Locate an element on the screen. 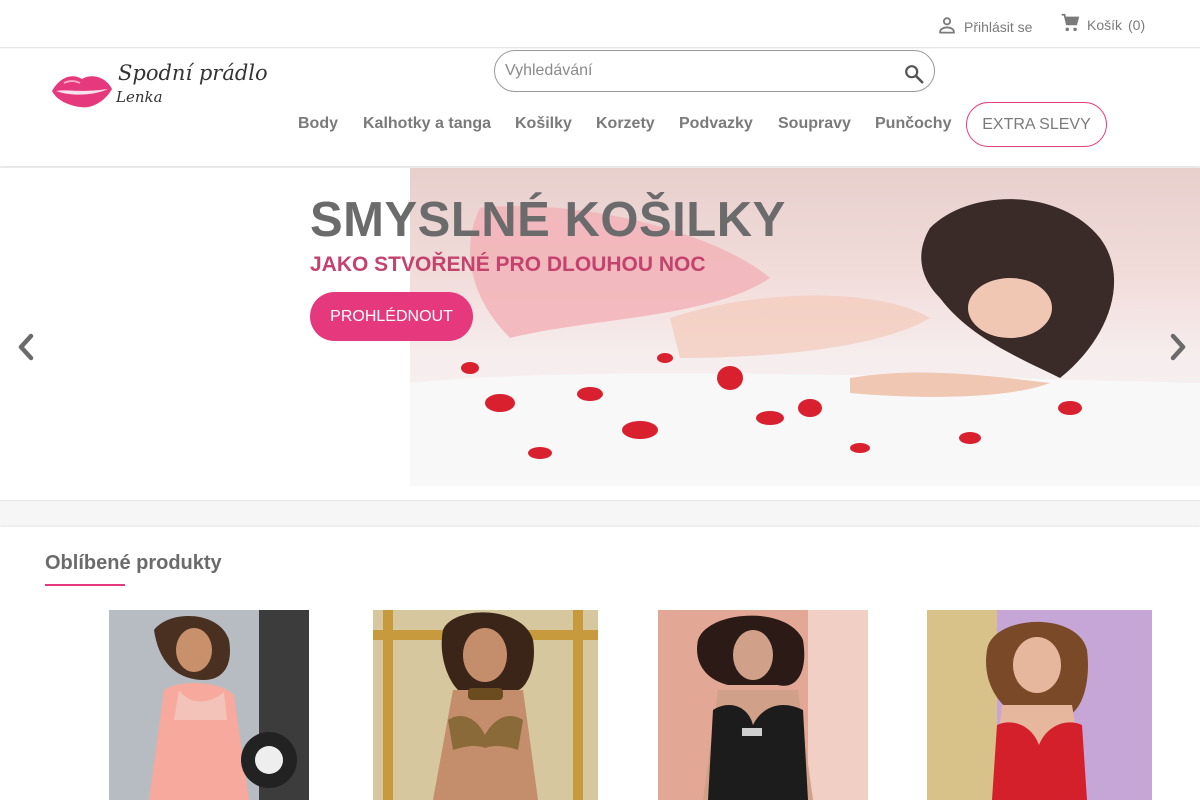 The image size is (1200, 800). prohlednout-button: PROHLÉDNOUT is located at coordinates (391, 316).